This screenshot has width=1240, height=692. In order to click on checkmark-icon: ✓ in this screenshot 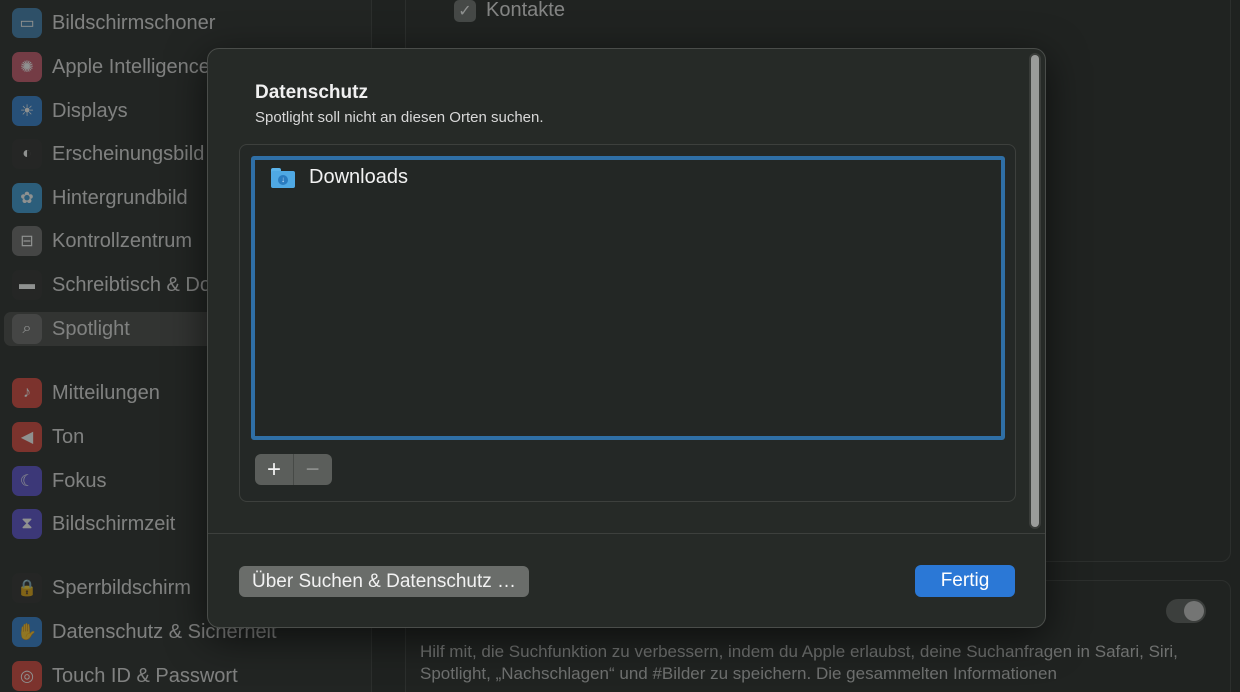, I will do `click(465, 11)`.